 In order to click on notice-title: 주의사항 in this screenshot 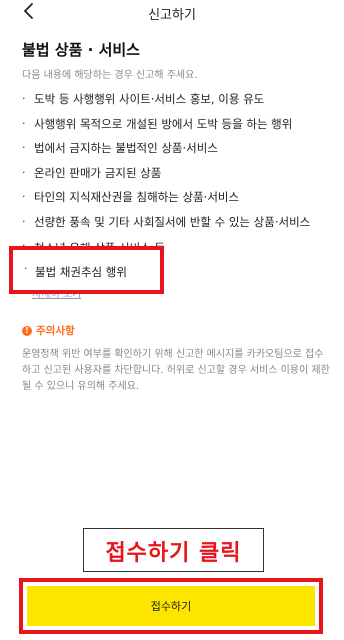, I will do `click(55, 331)`.